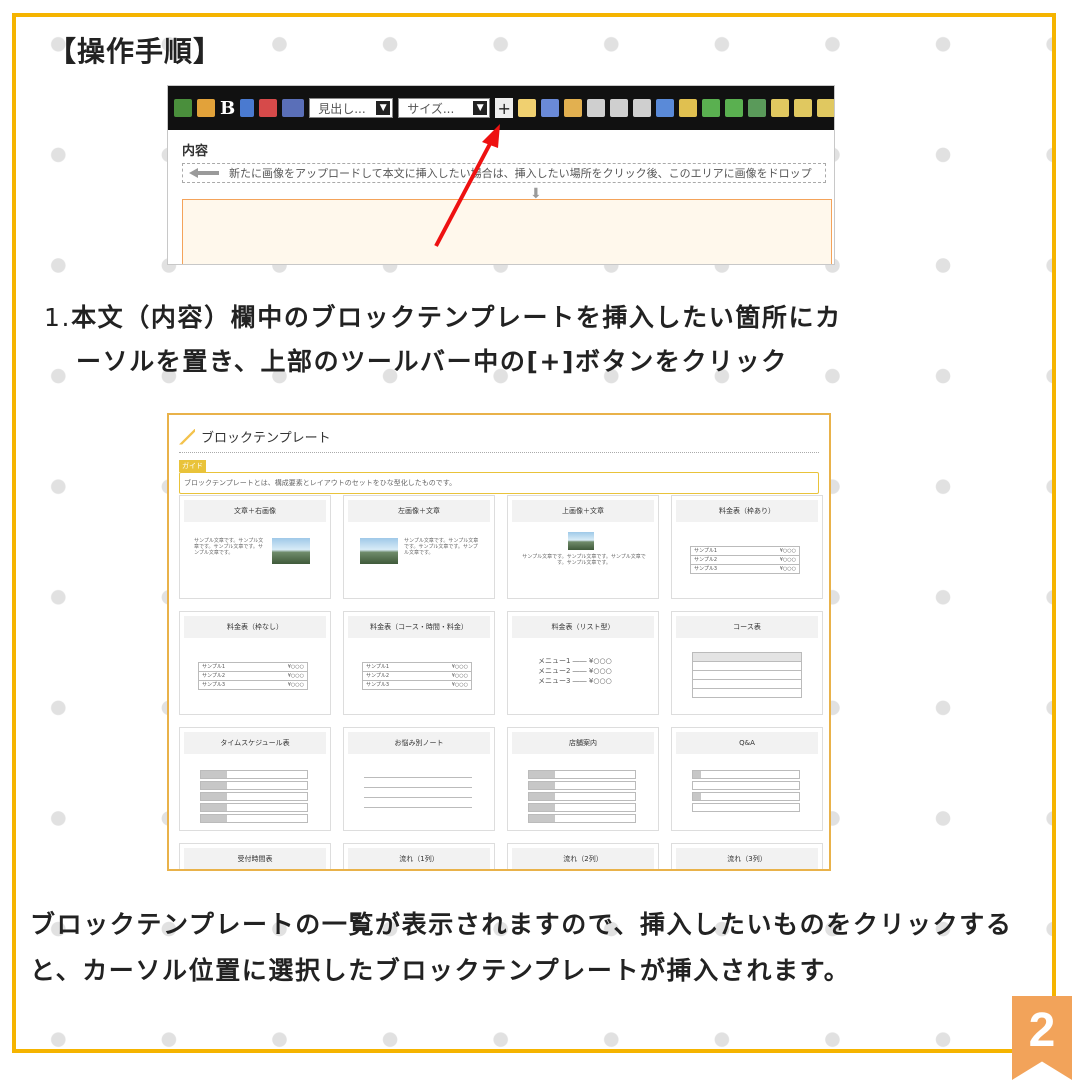  I want to click on content-label: 内容, so click(195, 151).